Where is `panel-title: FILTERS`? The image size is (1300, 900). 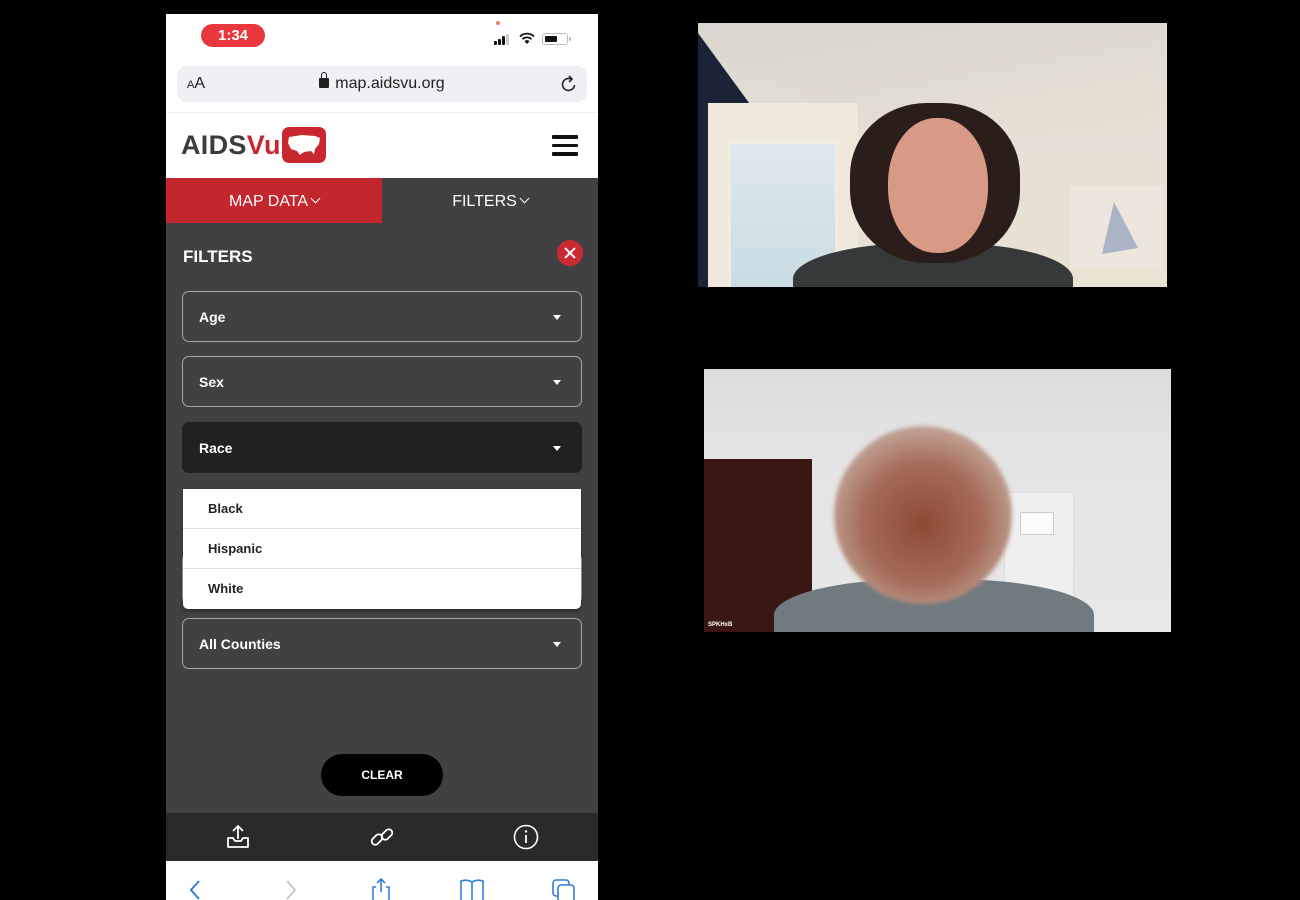 panel-title: FILTERS is located at coordinates (218, 256).